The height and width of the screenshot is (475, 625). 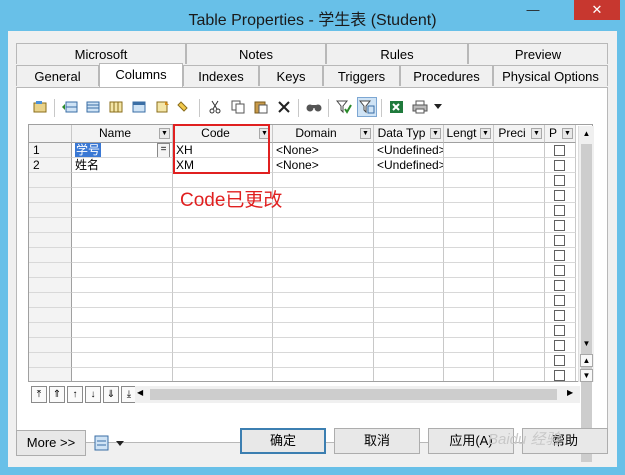 I want to click on row-number: 2, so click(x=50, y=165).